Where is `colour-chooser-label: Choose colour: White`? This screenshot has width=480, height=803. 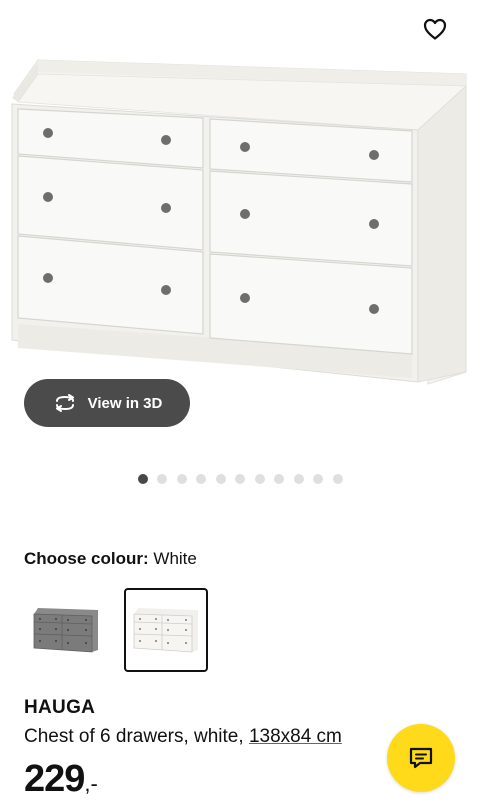
colour-chooser-label: Choose colour: White is located at coordinates (110, 558).